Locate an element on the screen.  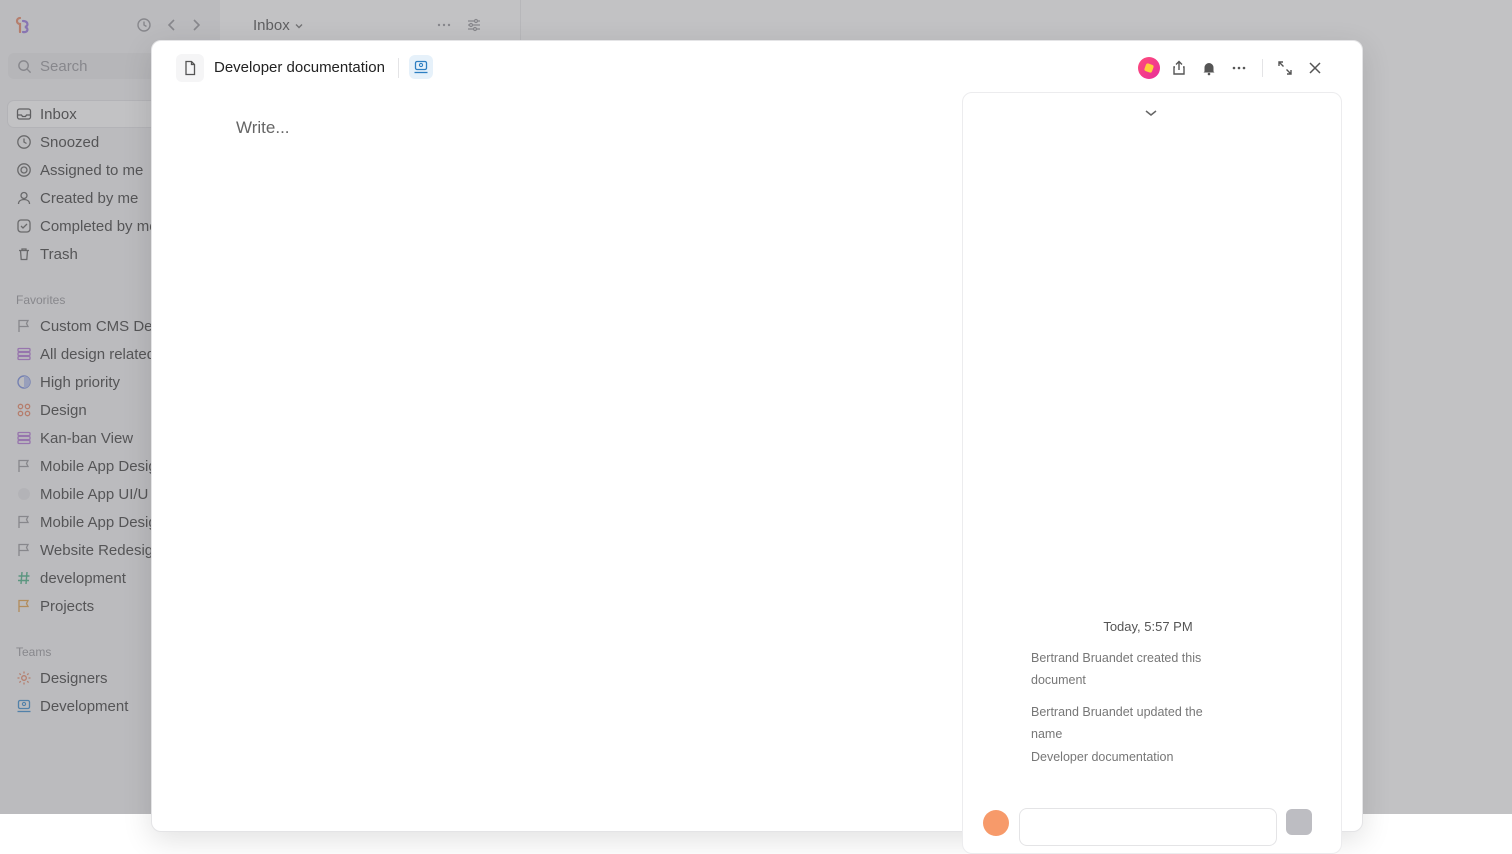
team-badge is located at coordinates (421, 67).